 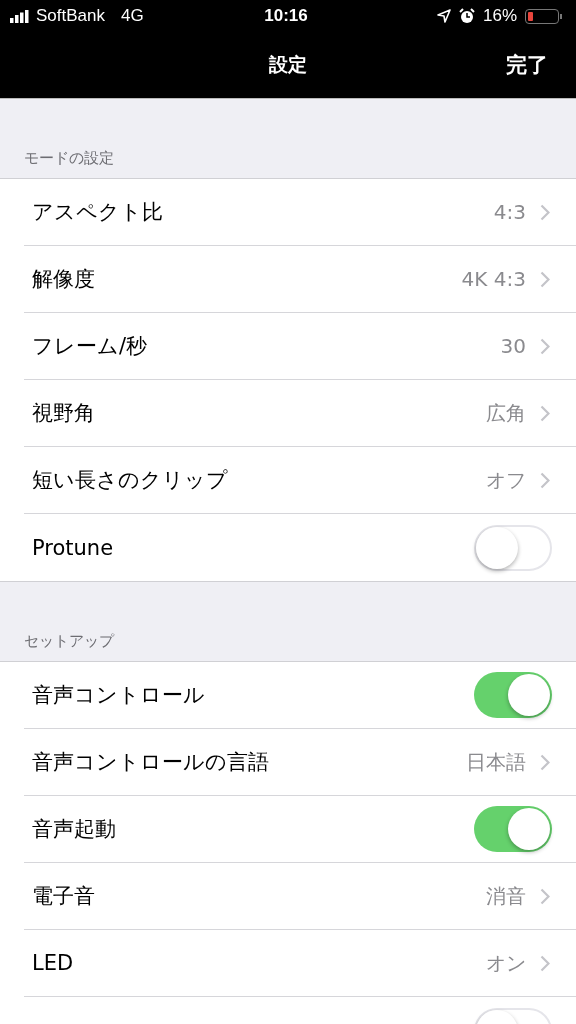 I want to click on alarm-clock-icon, so click(x=466, y=16).